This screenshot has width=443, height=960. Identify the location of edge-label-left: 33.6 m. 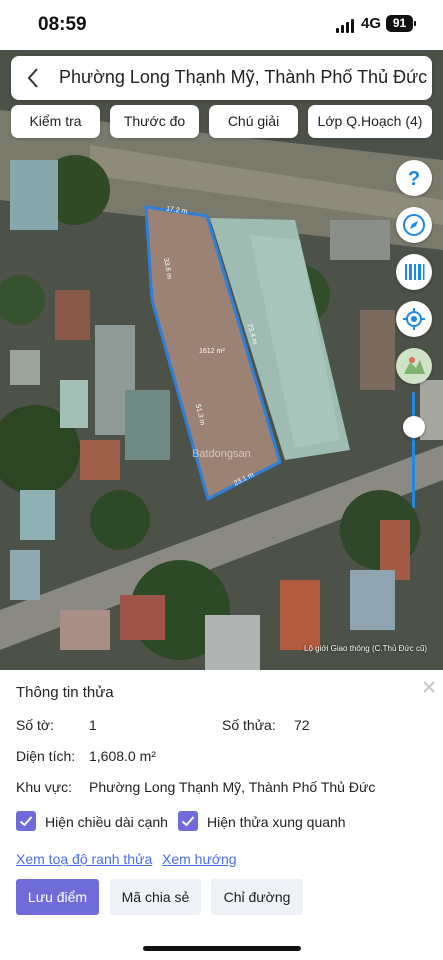
(167, 268).